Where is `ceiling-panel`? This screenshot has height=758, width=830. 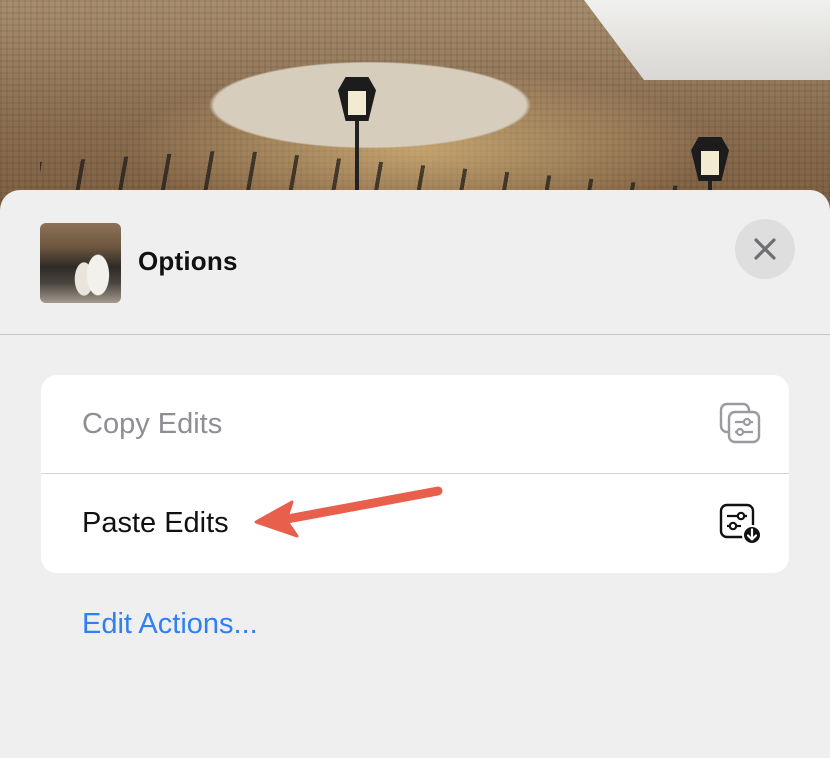
ceiling-panel is located at coordinates (707, 40).